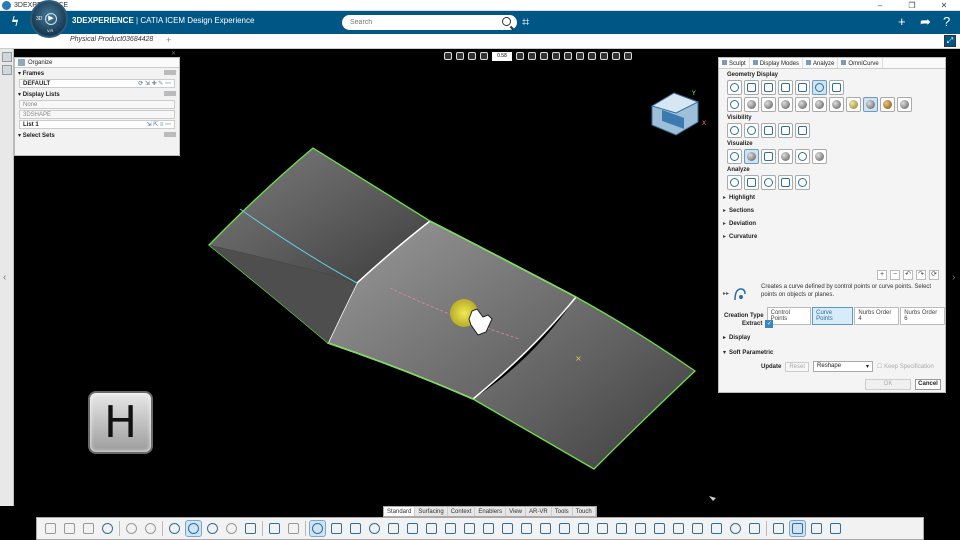 Image resolution: width=960 pixels, height=540 pixels. Describe the element at coordinates (602, 528) in the screenshot. I see `measure-icon` at that location.